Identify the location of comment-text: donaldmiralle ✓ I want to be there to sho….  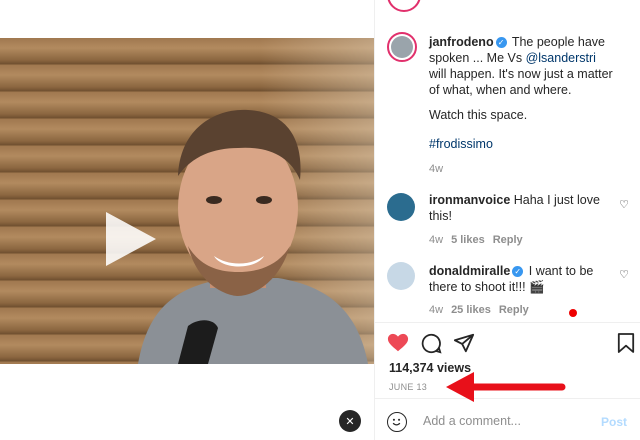
(511, 279).